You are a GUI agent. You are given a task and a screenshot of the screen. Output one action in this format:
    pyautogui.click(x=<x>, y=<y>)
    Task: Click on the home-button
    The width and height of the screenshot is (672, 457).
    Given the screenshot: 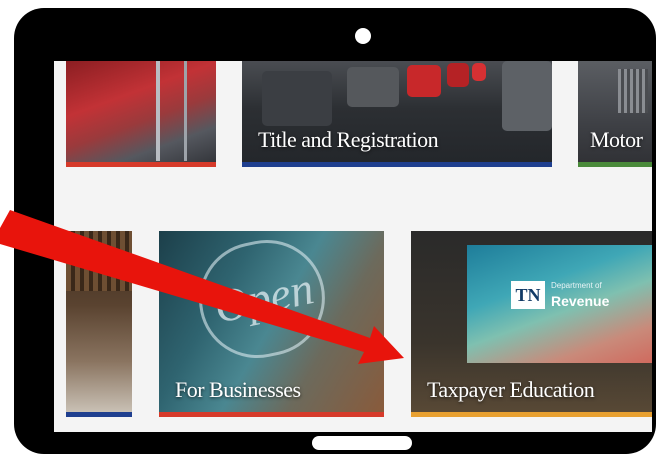 What is the action you would take?
    pyautogui.click(x=362, y=443)
    